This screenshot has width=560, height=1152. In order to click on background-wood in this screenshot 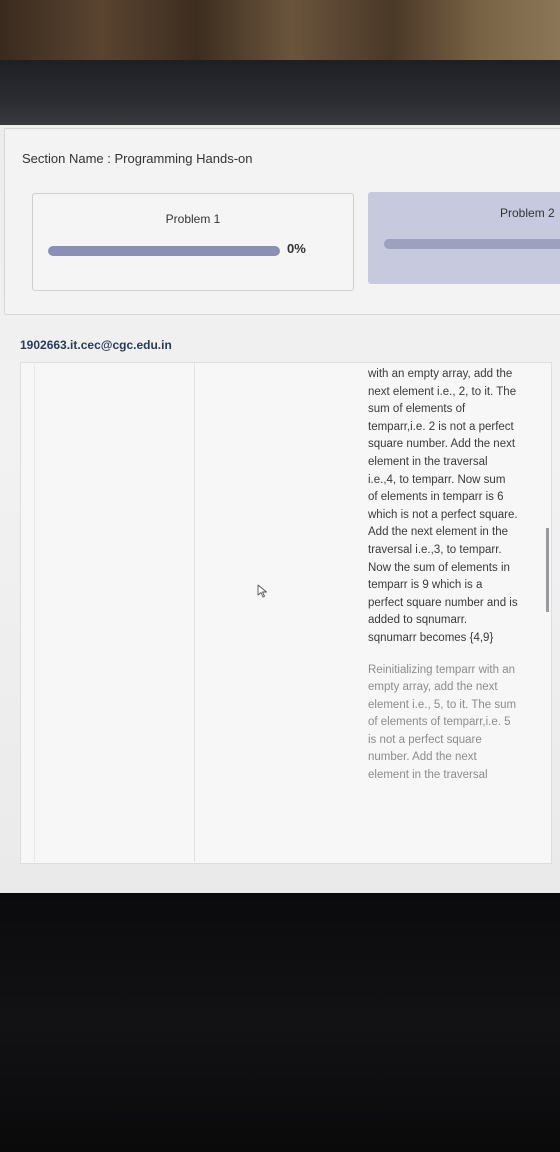, I will do `click(280, 33)`.